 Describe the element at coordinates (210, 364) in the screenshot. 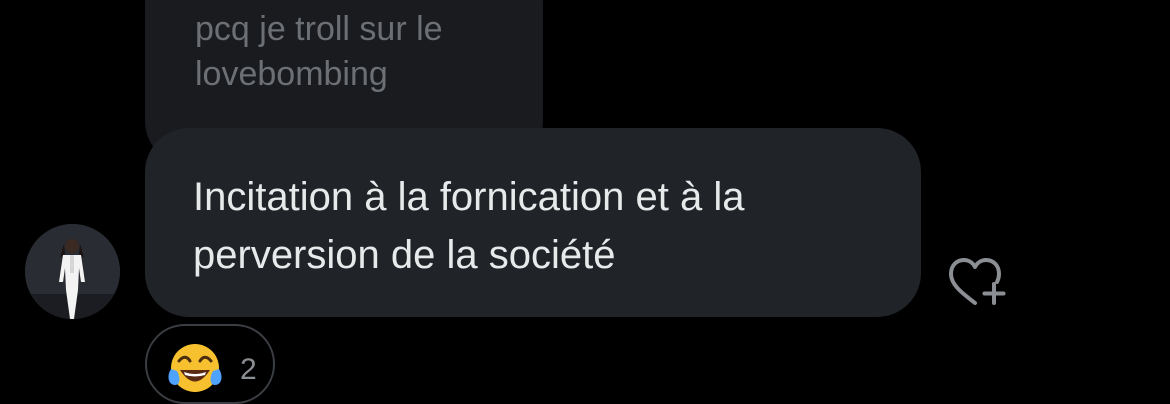

I see `reaction-pill: 2` at that location.